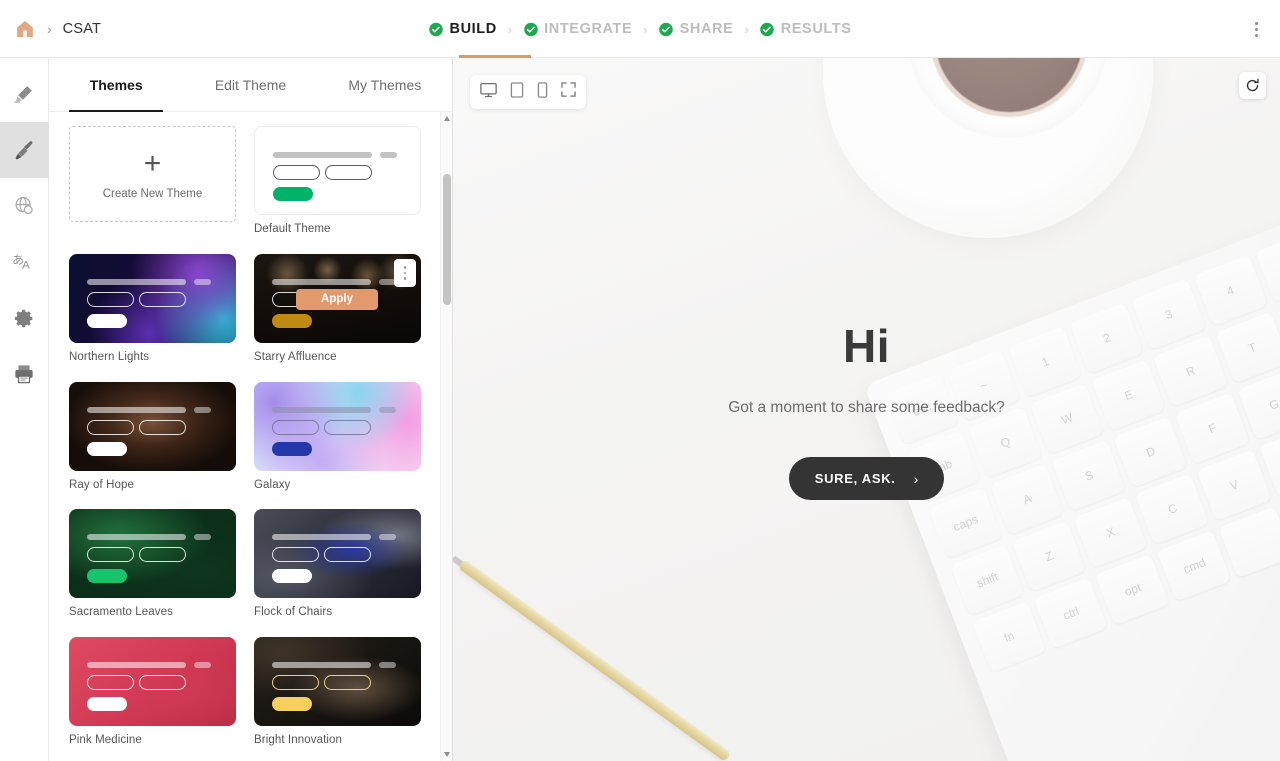 The image size is (1280, 761). I want to click on create-new-theme-cell: + Create New Theme, so click(152, 183).